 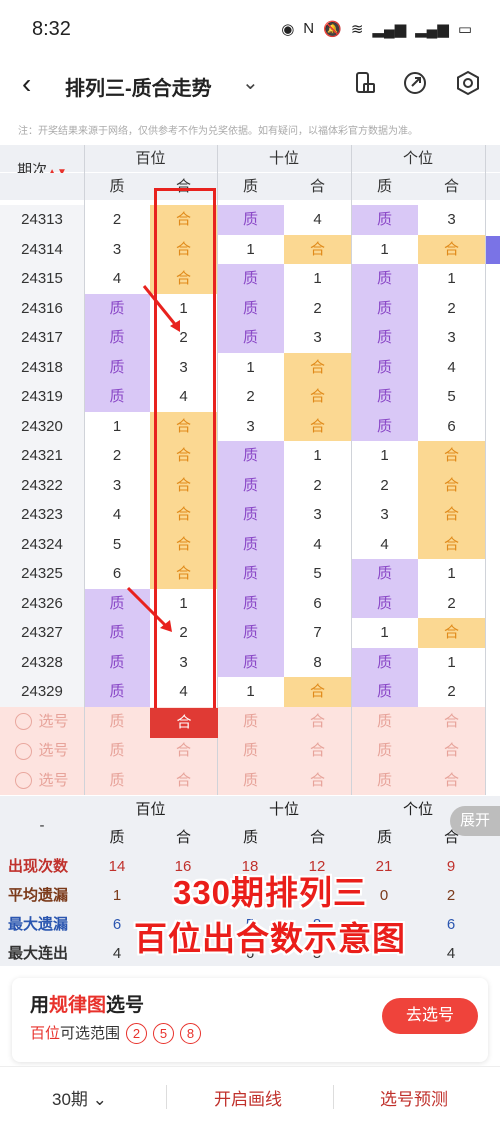 What do you see at coordinates (317, 662) in the screenshot?
I see `trend-cell: 8` at bounding box center [317, 662].